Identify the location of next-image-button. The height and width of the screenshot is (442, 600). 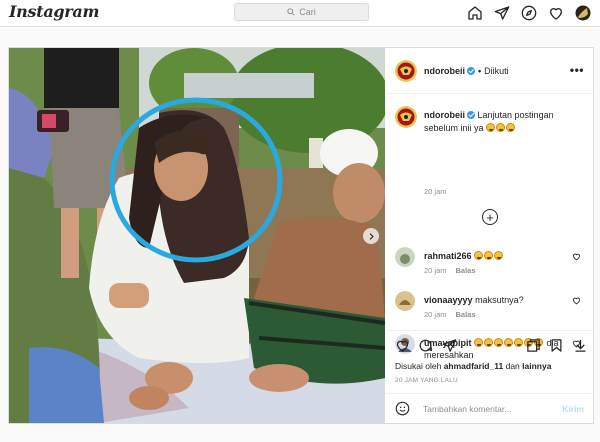
(371, 236).